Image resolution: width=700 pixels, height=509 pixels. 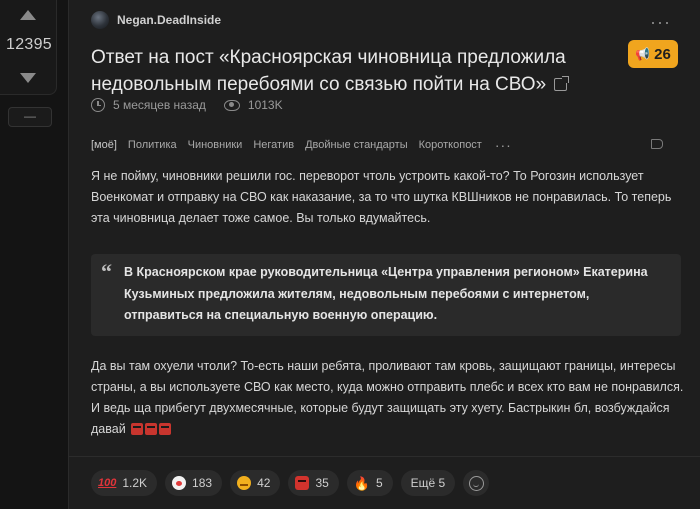 I want to click on reaction-angry: 35, so click(x=313, y=483).